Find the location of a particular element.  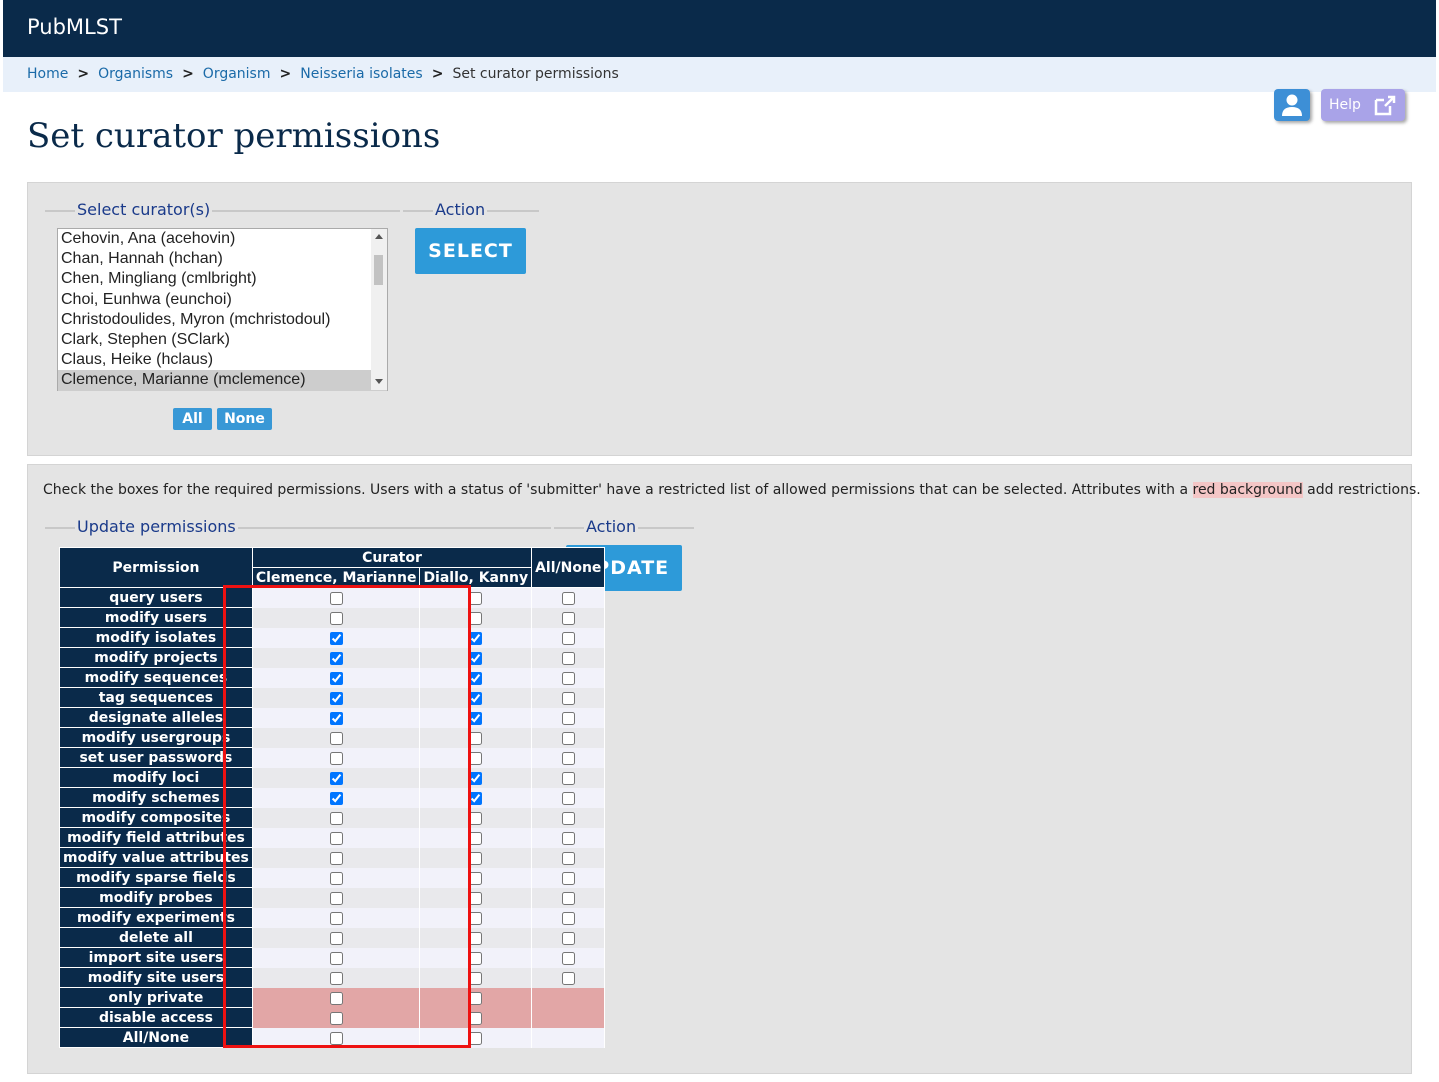

permission-row: modify composites is located at coordinates (332, 817).